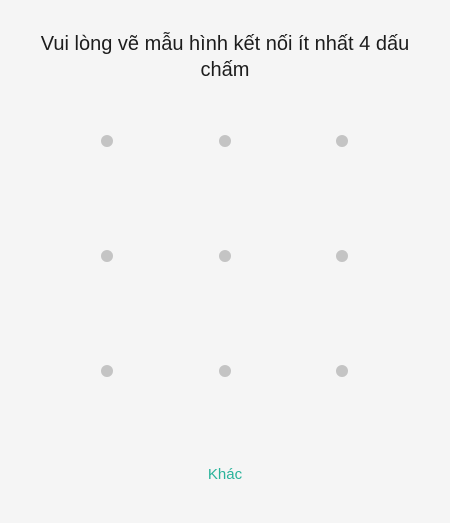 The width and height of the screenshot is (450, 523). Describe the element at coordinates (225, 475) in the screenshot. I see `other-button: Khác` at that location.